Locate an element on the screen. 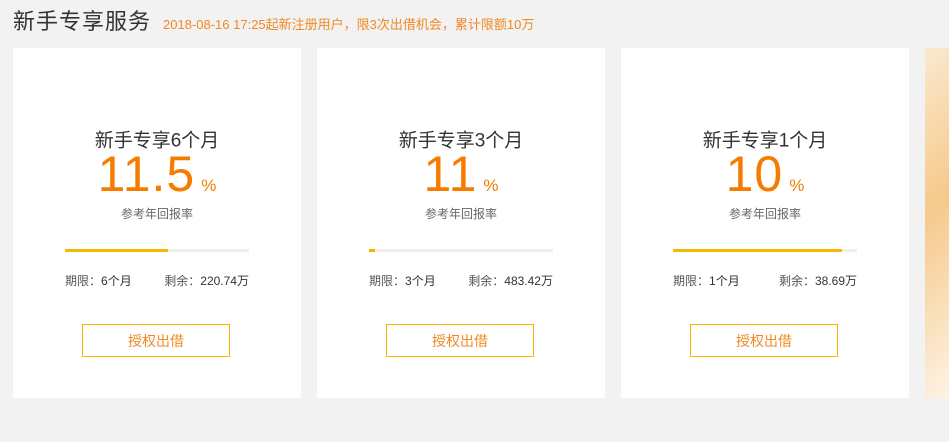  term-info: 期限：6个月 is located at coordinates (98, 280).